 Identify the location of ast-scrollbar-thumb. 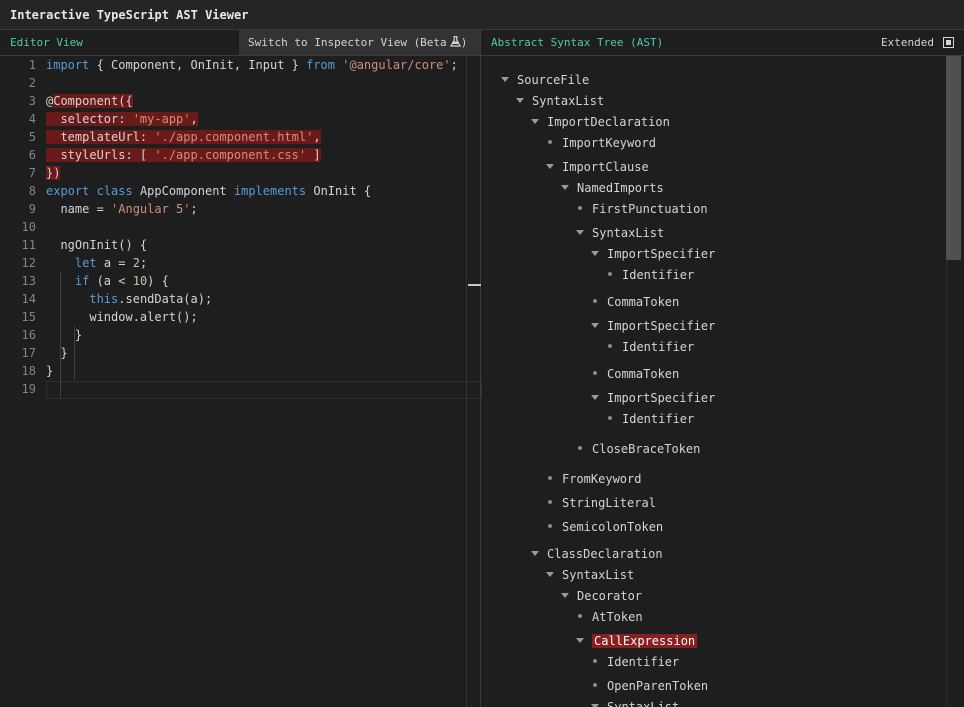
(953, 158).